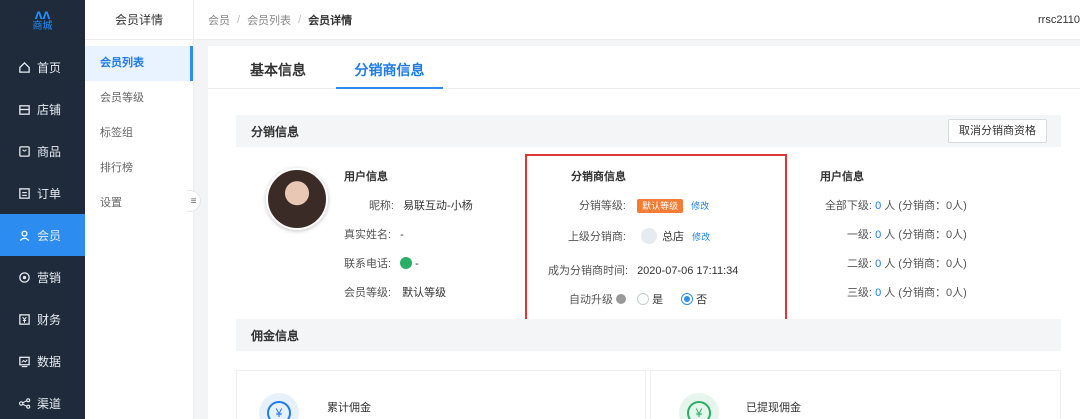  Describe the element at coordinates (637, 20) in the screenshot. I see `top-bar: 会员 / 会员列表 / 会员详情 rrsc2110` at that location.